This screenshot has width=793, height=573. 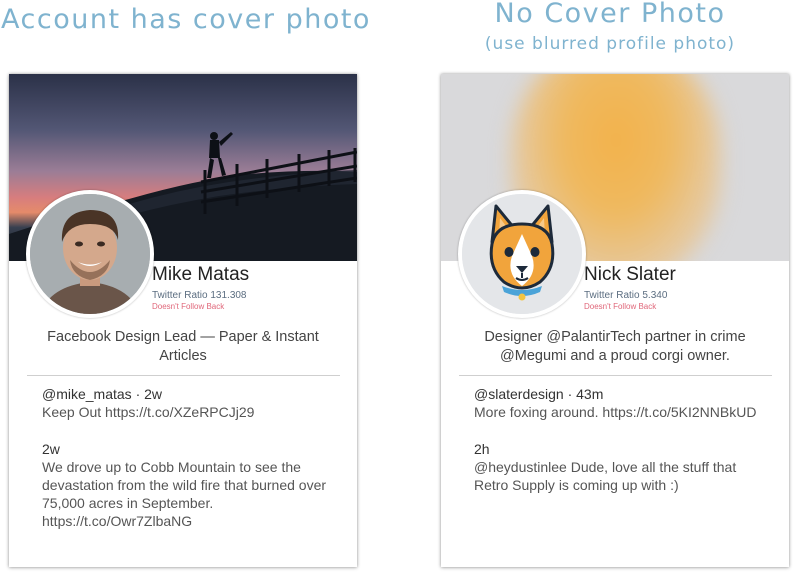 I want to click on profile-name: Nick Slater, so click(x=630, y=275).